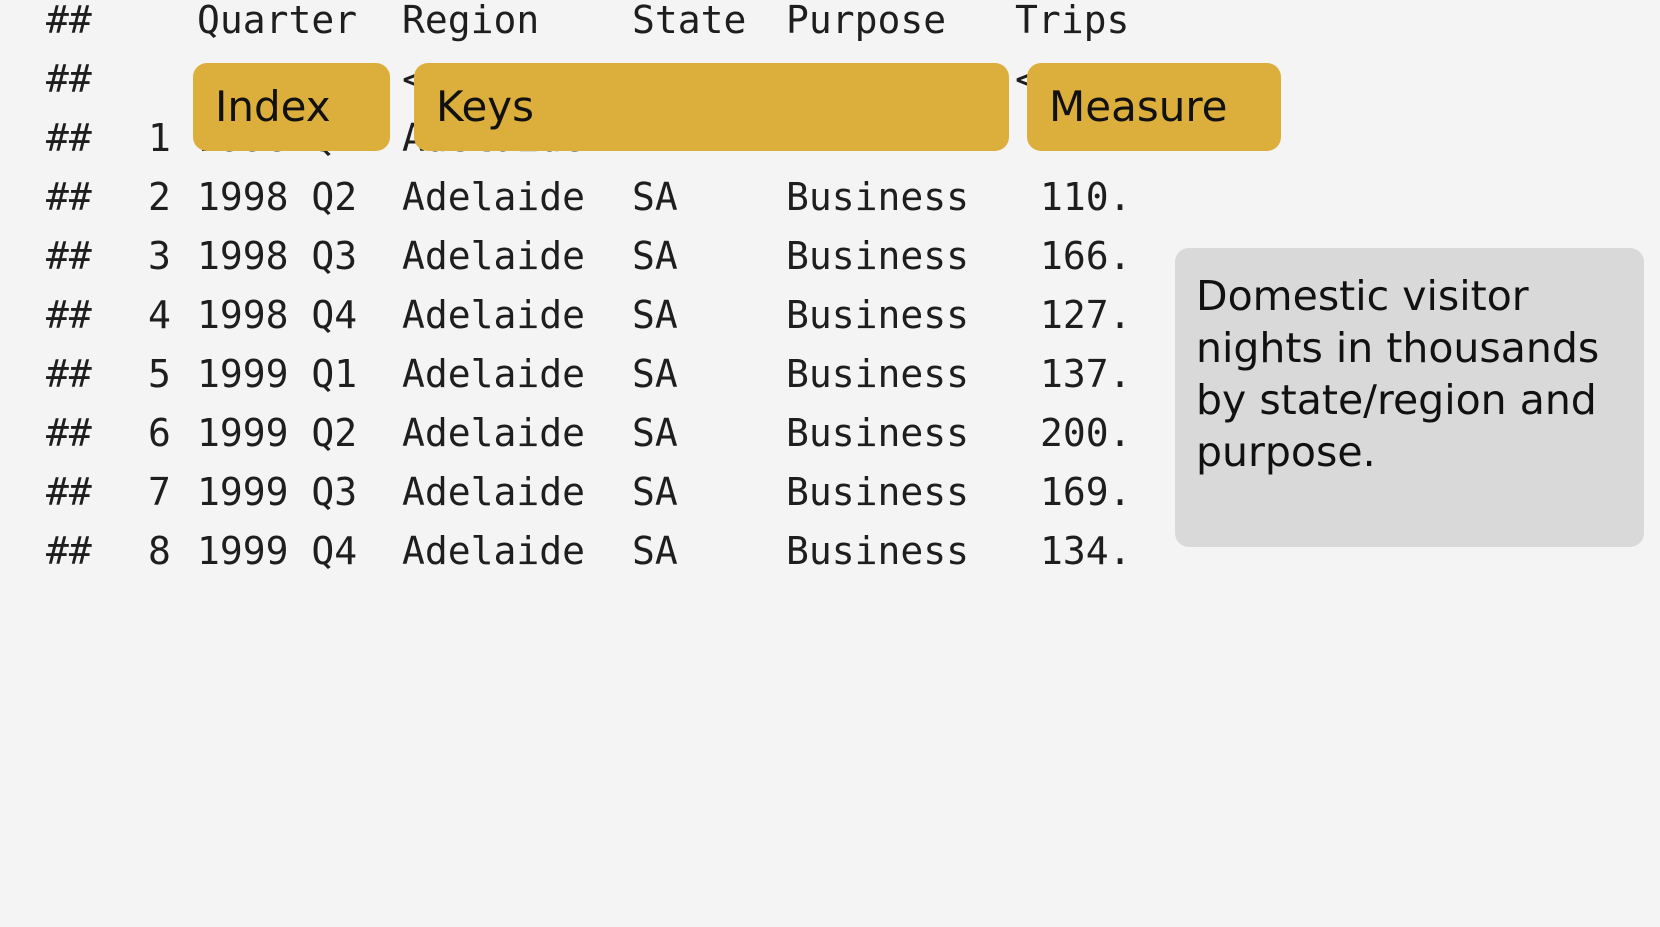  Describe the element at coordinates (277, 21) in the screenshot. I see `column-header-quarter: Quarter` at that location.